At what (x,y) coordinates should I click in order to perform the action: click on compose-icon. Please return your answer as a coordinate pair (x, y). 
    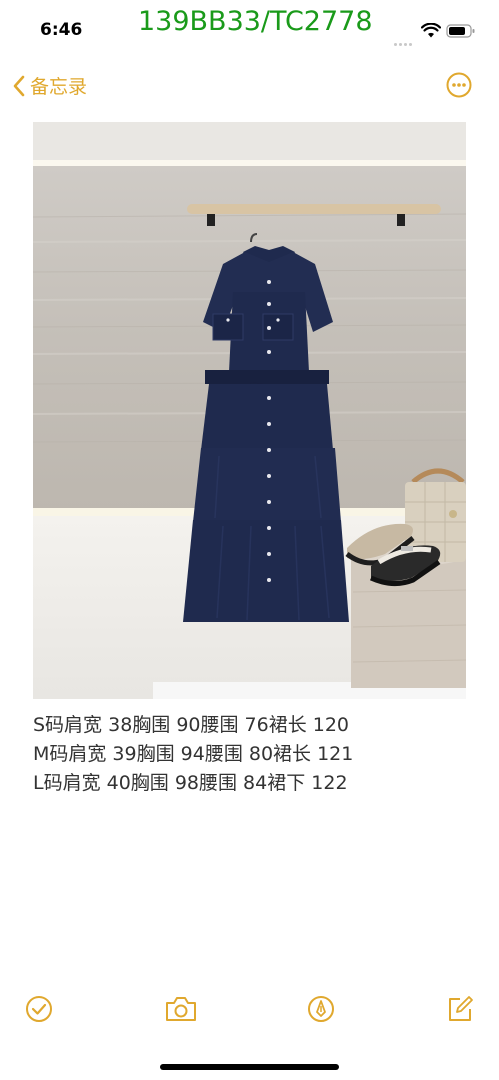
    Looking at the image, I should click on (461, 1008).